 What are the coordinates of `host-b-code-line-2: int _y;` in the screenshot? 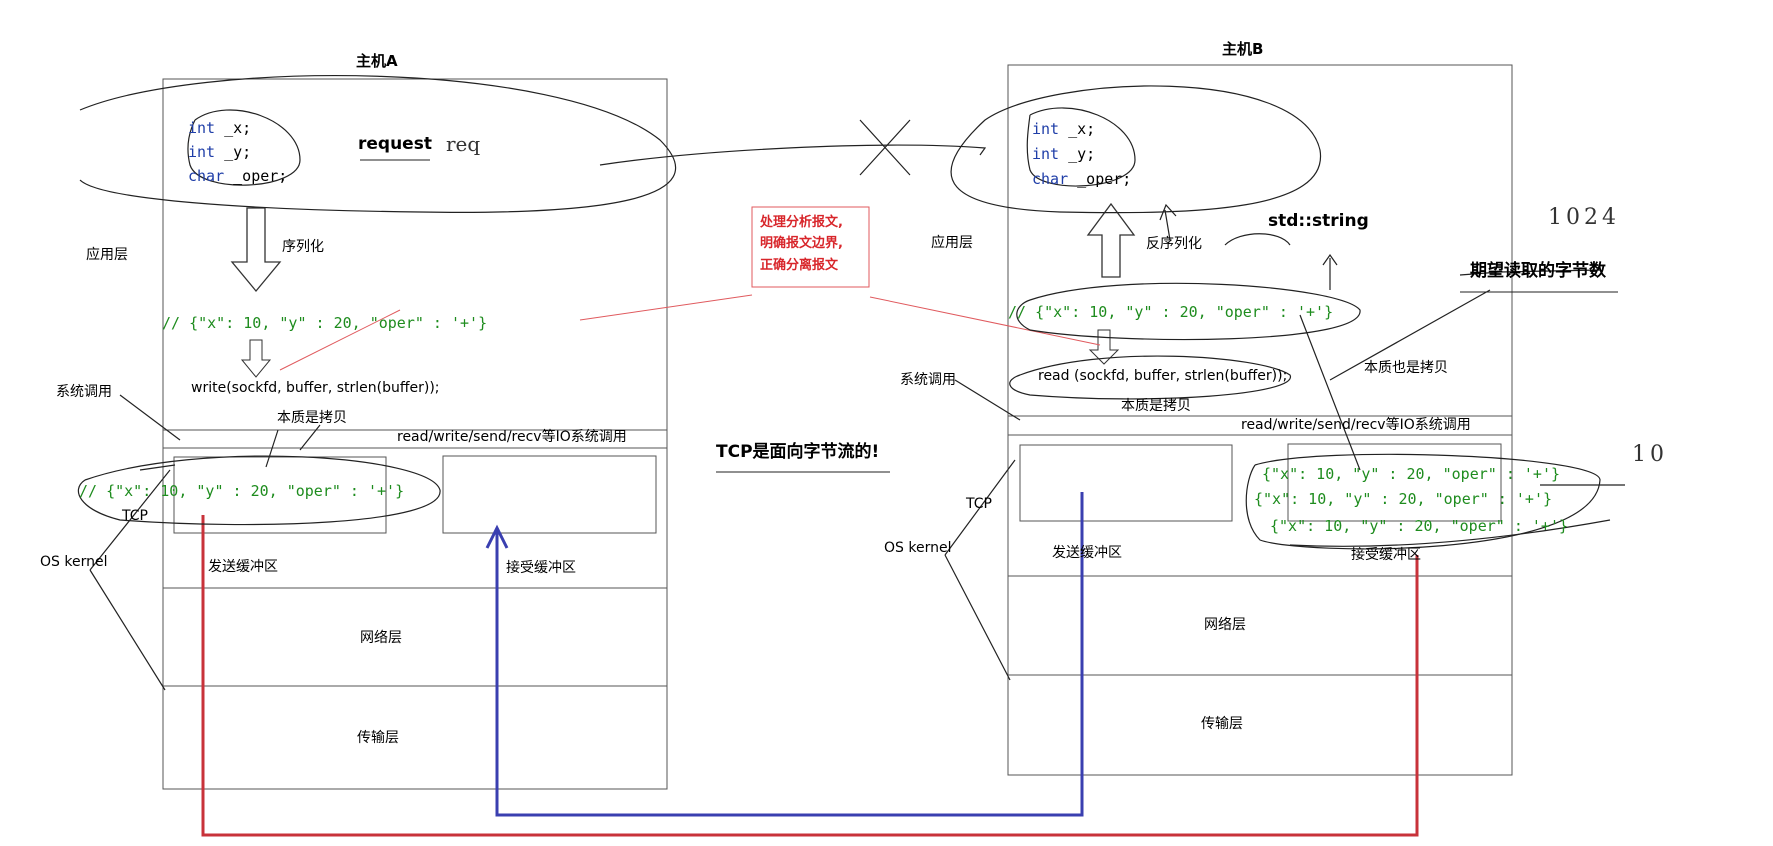 It's located at (1063, 154).